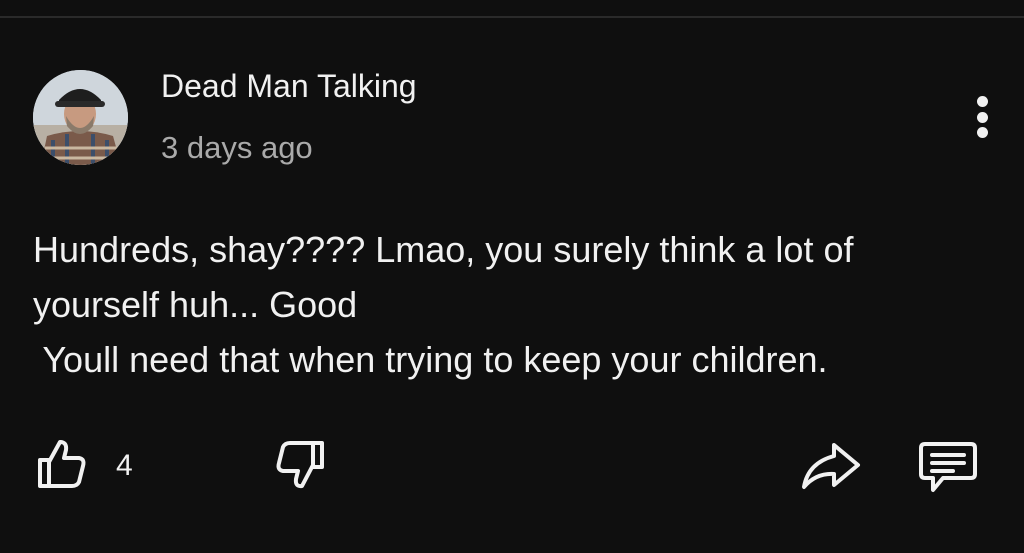 This screenshot has width=1024, height=553. I want to click on more-vert-icon, so click(982, 117).